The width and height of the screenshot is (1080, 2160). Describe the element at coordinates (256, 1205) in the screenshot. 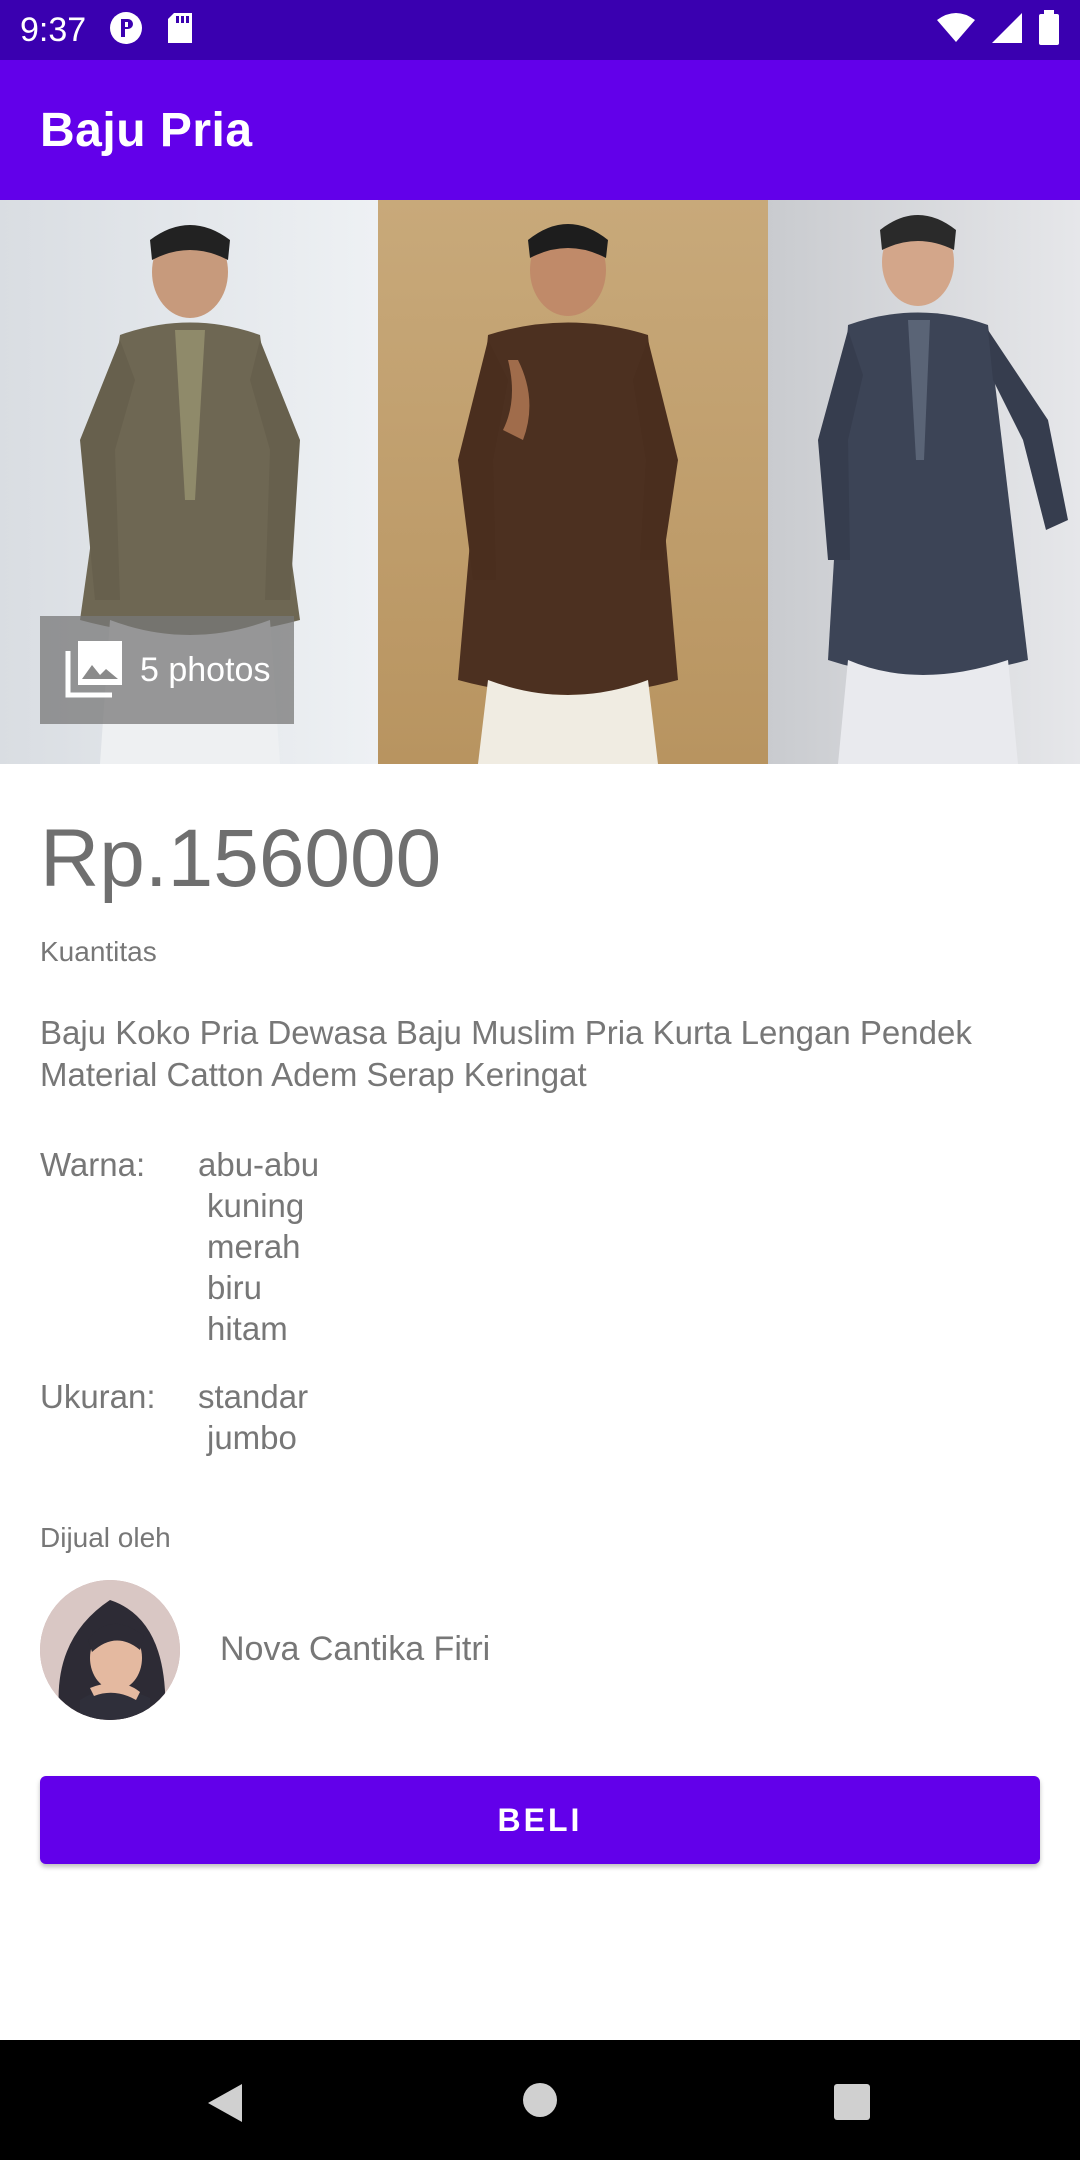

I see `color-option: kuning` at that location.